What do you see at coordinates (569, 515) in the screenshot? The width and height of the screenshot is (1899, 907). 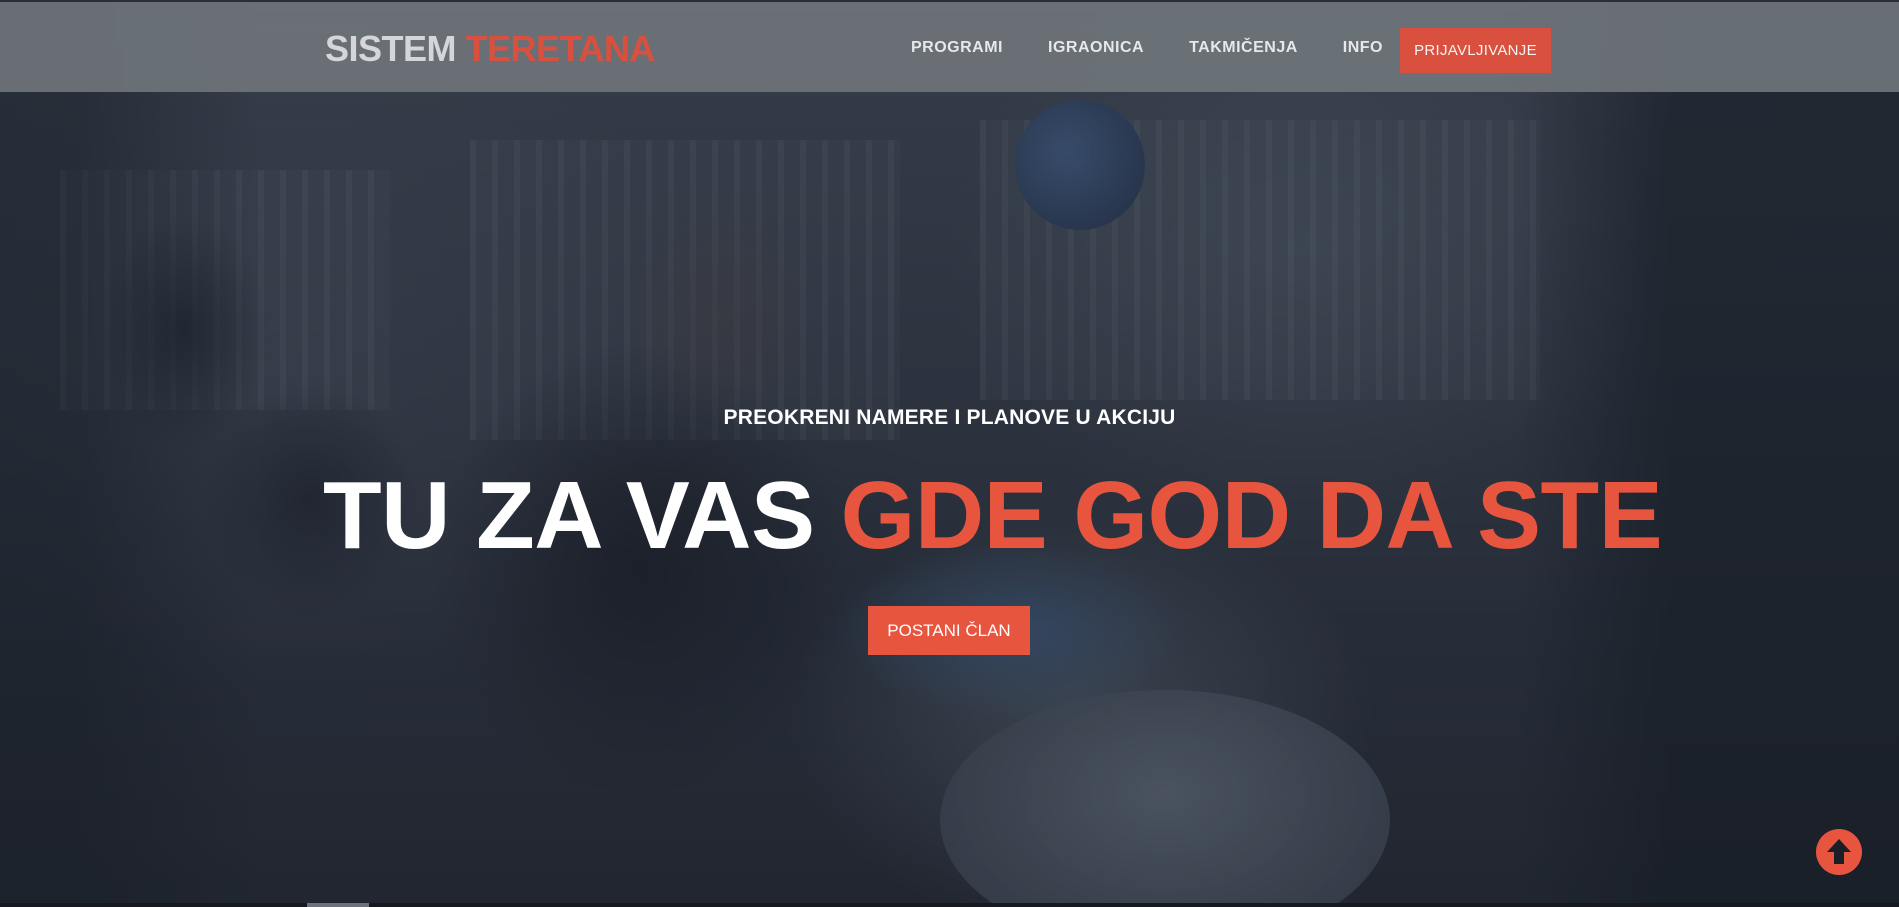 I see `headline-white-part: TU ZA VAS` at bounding box center [569, 515].